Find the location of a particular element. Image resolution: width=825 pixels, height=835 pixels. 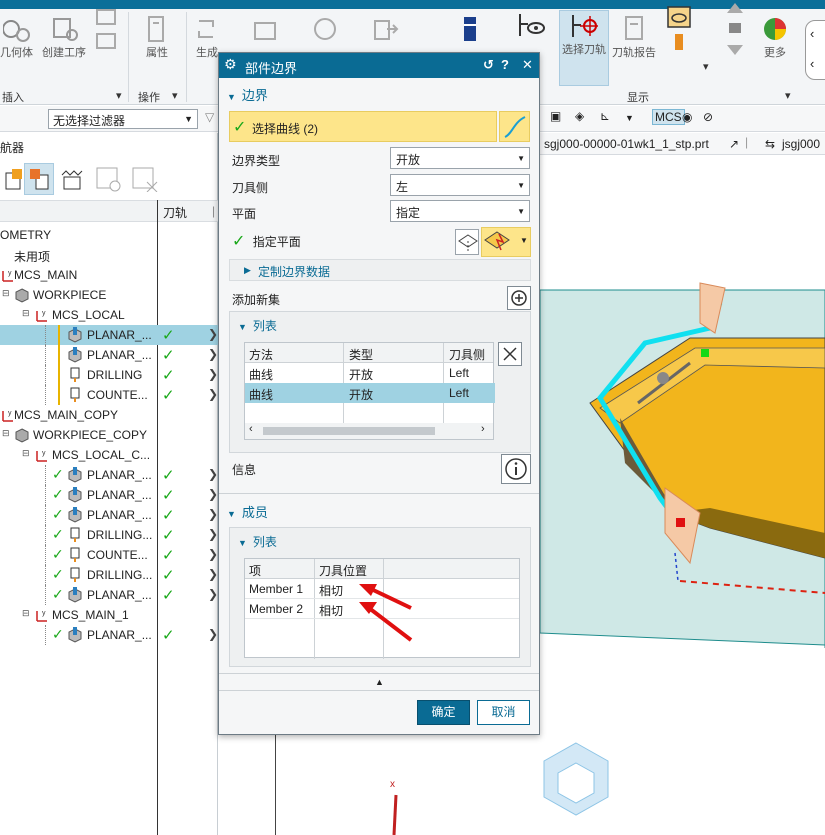

add-view-button is located at coordinates (109, 179).